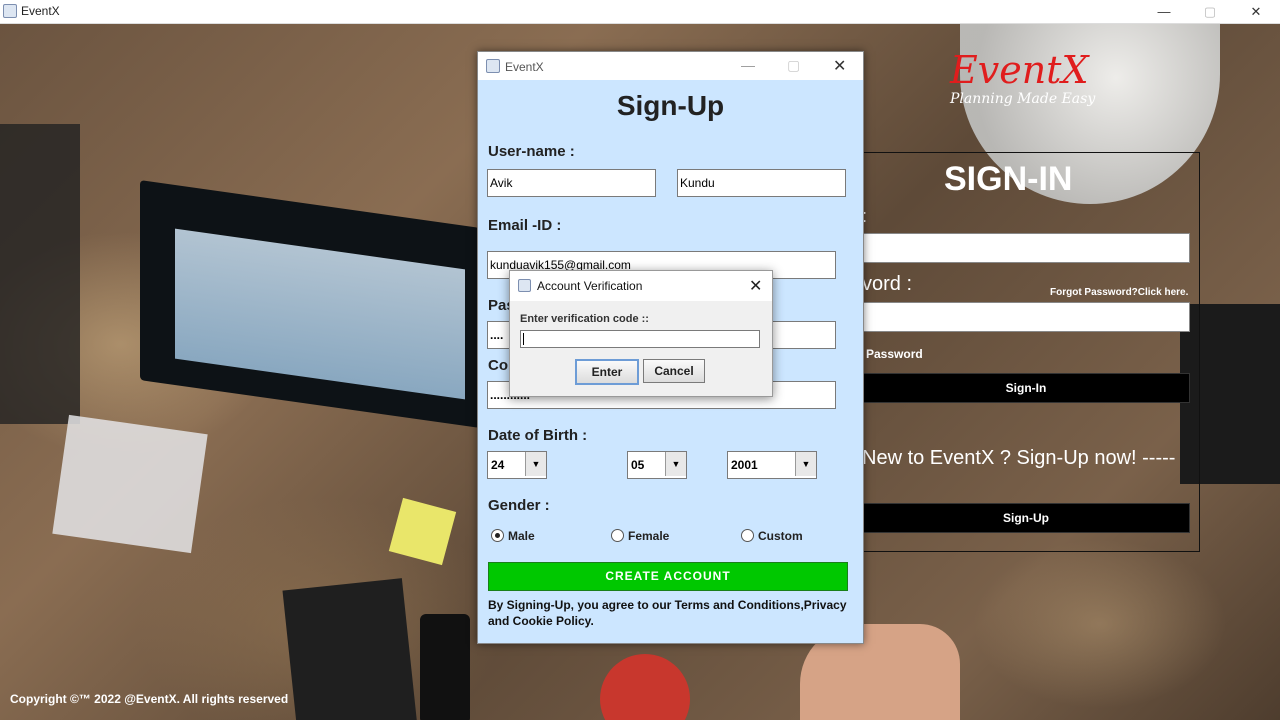  Describe the element at coordinates (498, 465) in the screenshot. I see `dob-day-value: 24` at that location.